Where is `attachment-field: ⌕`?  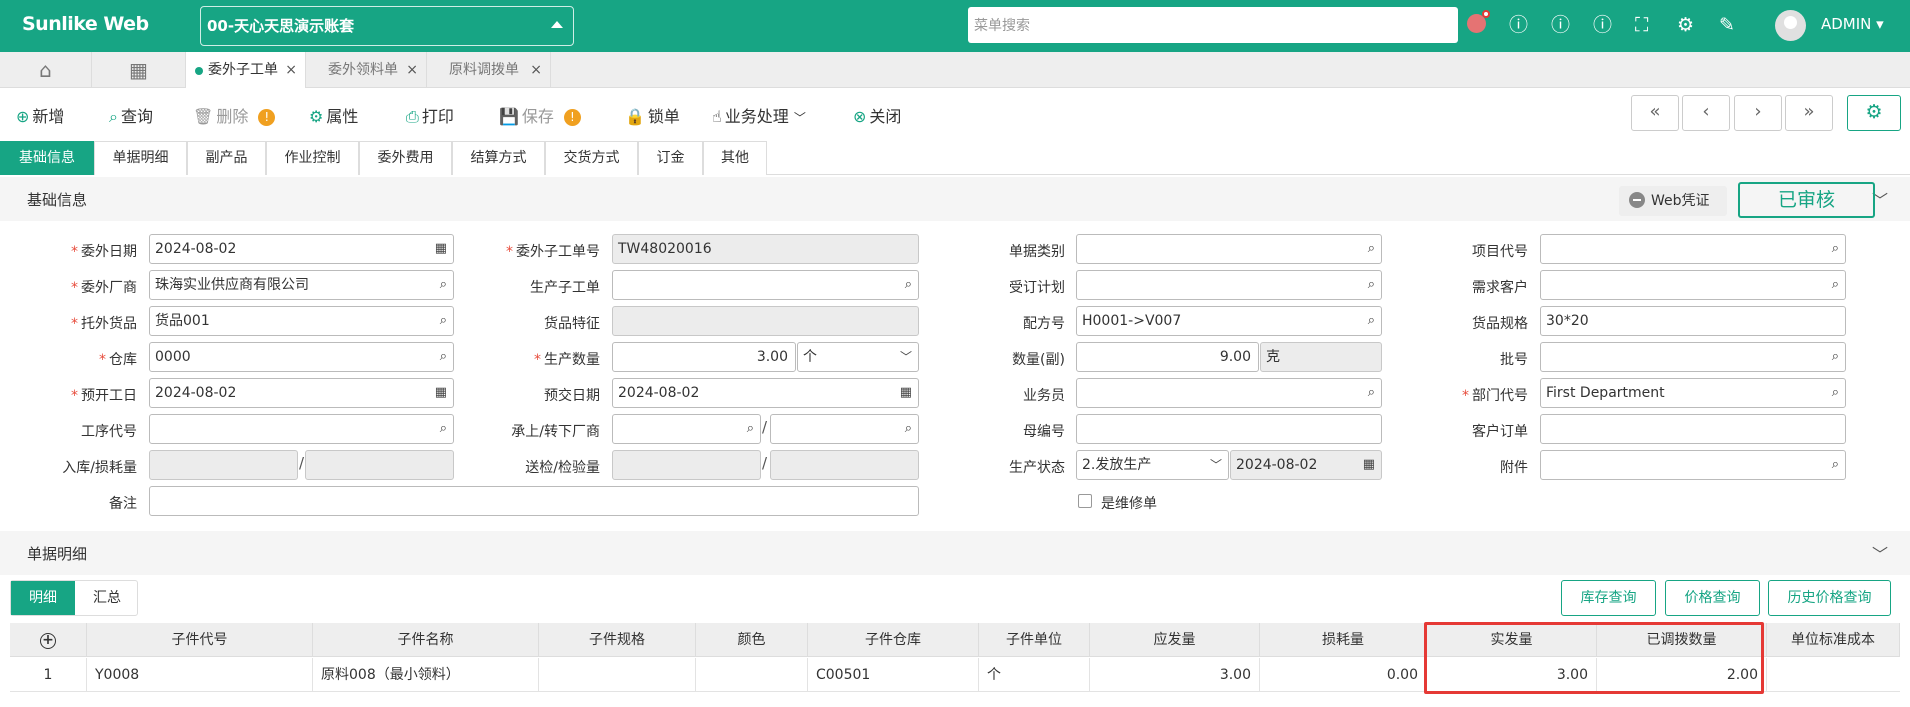 attachment-field: ⌕ is located at coordinates (1693, 465).